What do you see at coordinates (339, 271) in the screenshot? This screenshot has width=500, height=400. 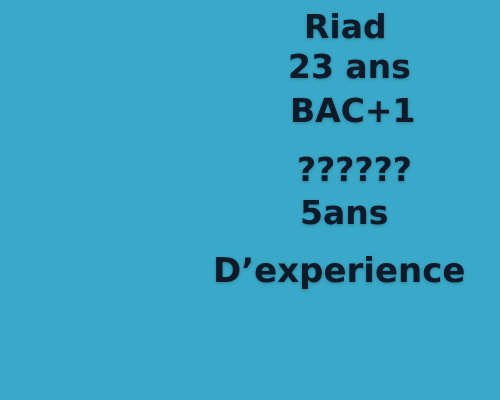 I see `experience-text: D’experience` at bounding box center [339, 271].